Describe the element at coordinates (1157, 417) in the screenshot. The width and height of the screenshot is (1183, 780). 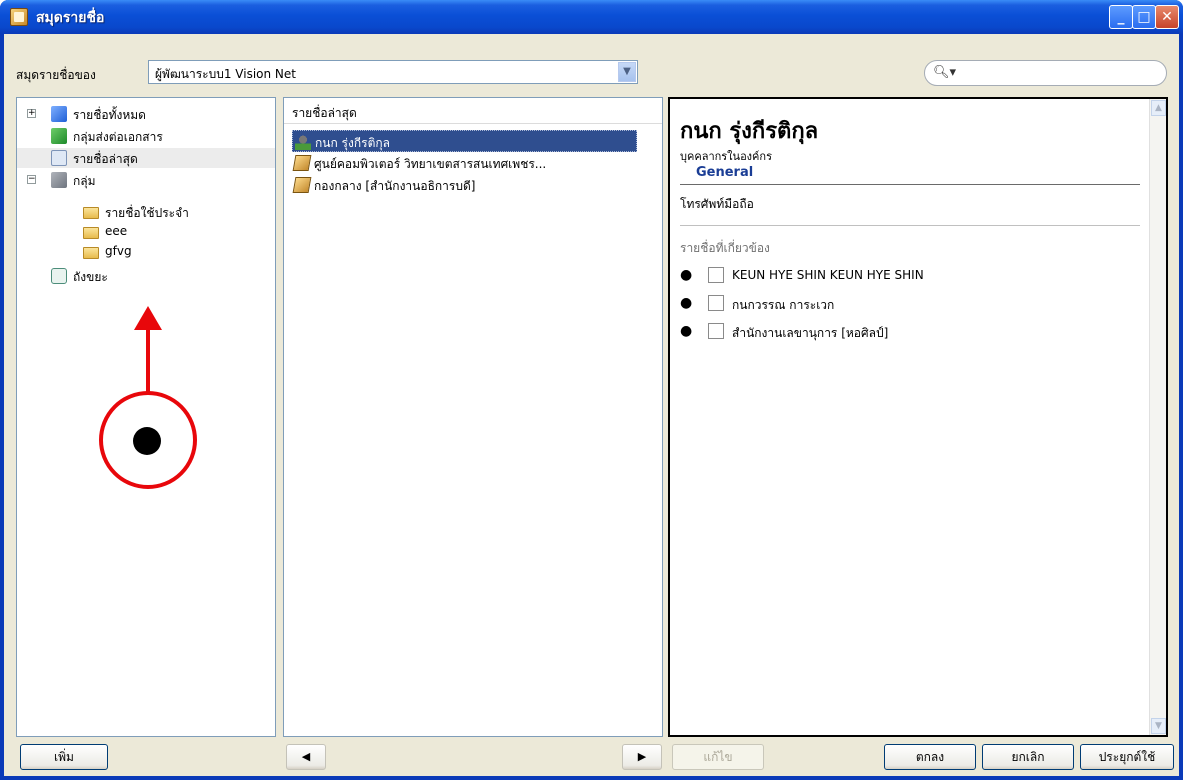
I see `vertical-scrollbar: ▲ ▼` at that location.